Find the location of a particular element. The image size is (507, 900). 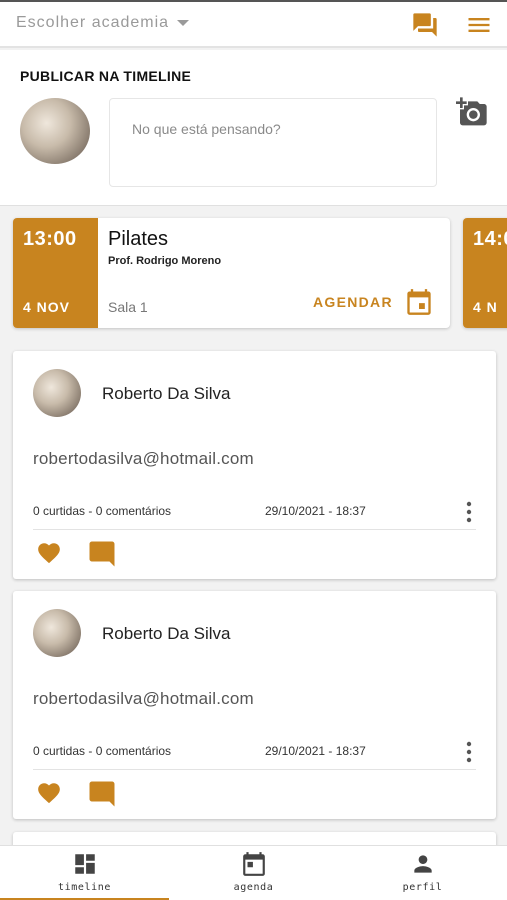

nav-label: timeline is located at coordinates (84, 887).